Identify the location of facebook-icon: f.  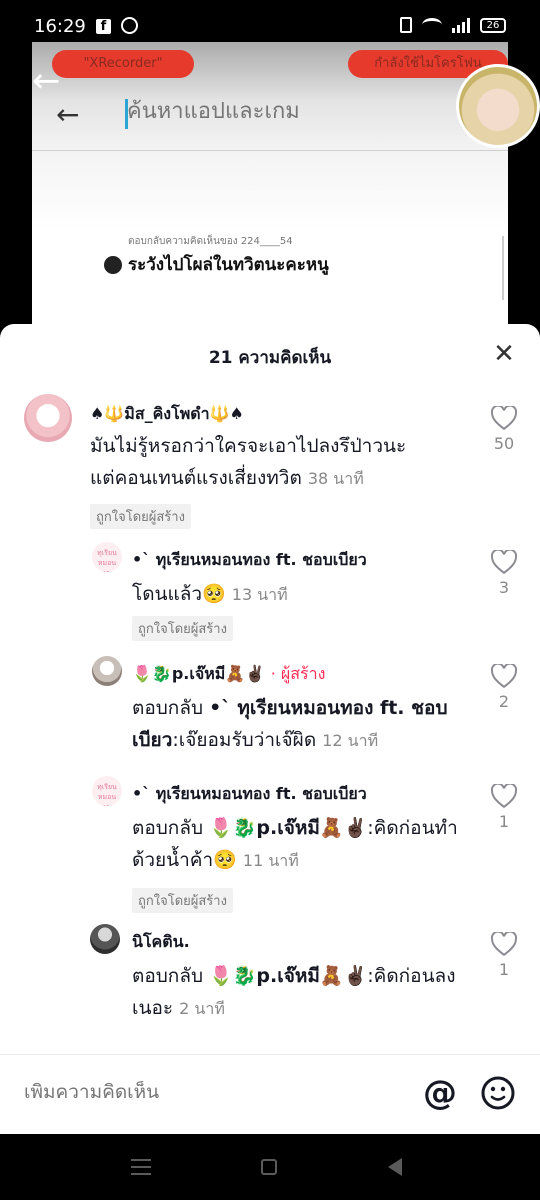
(103, 26).